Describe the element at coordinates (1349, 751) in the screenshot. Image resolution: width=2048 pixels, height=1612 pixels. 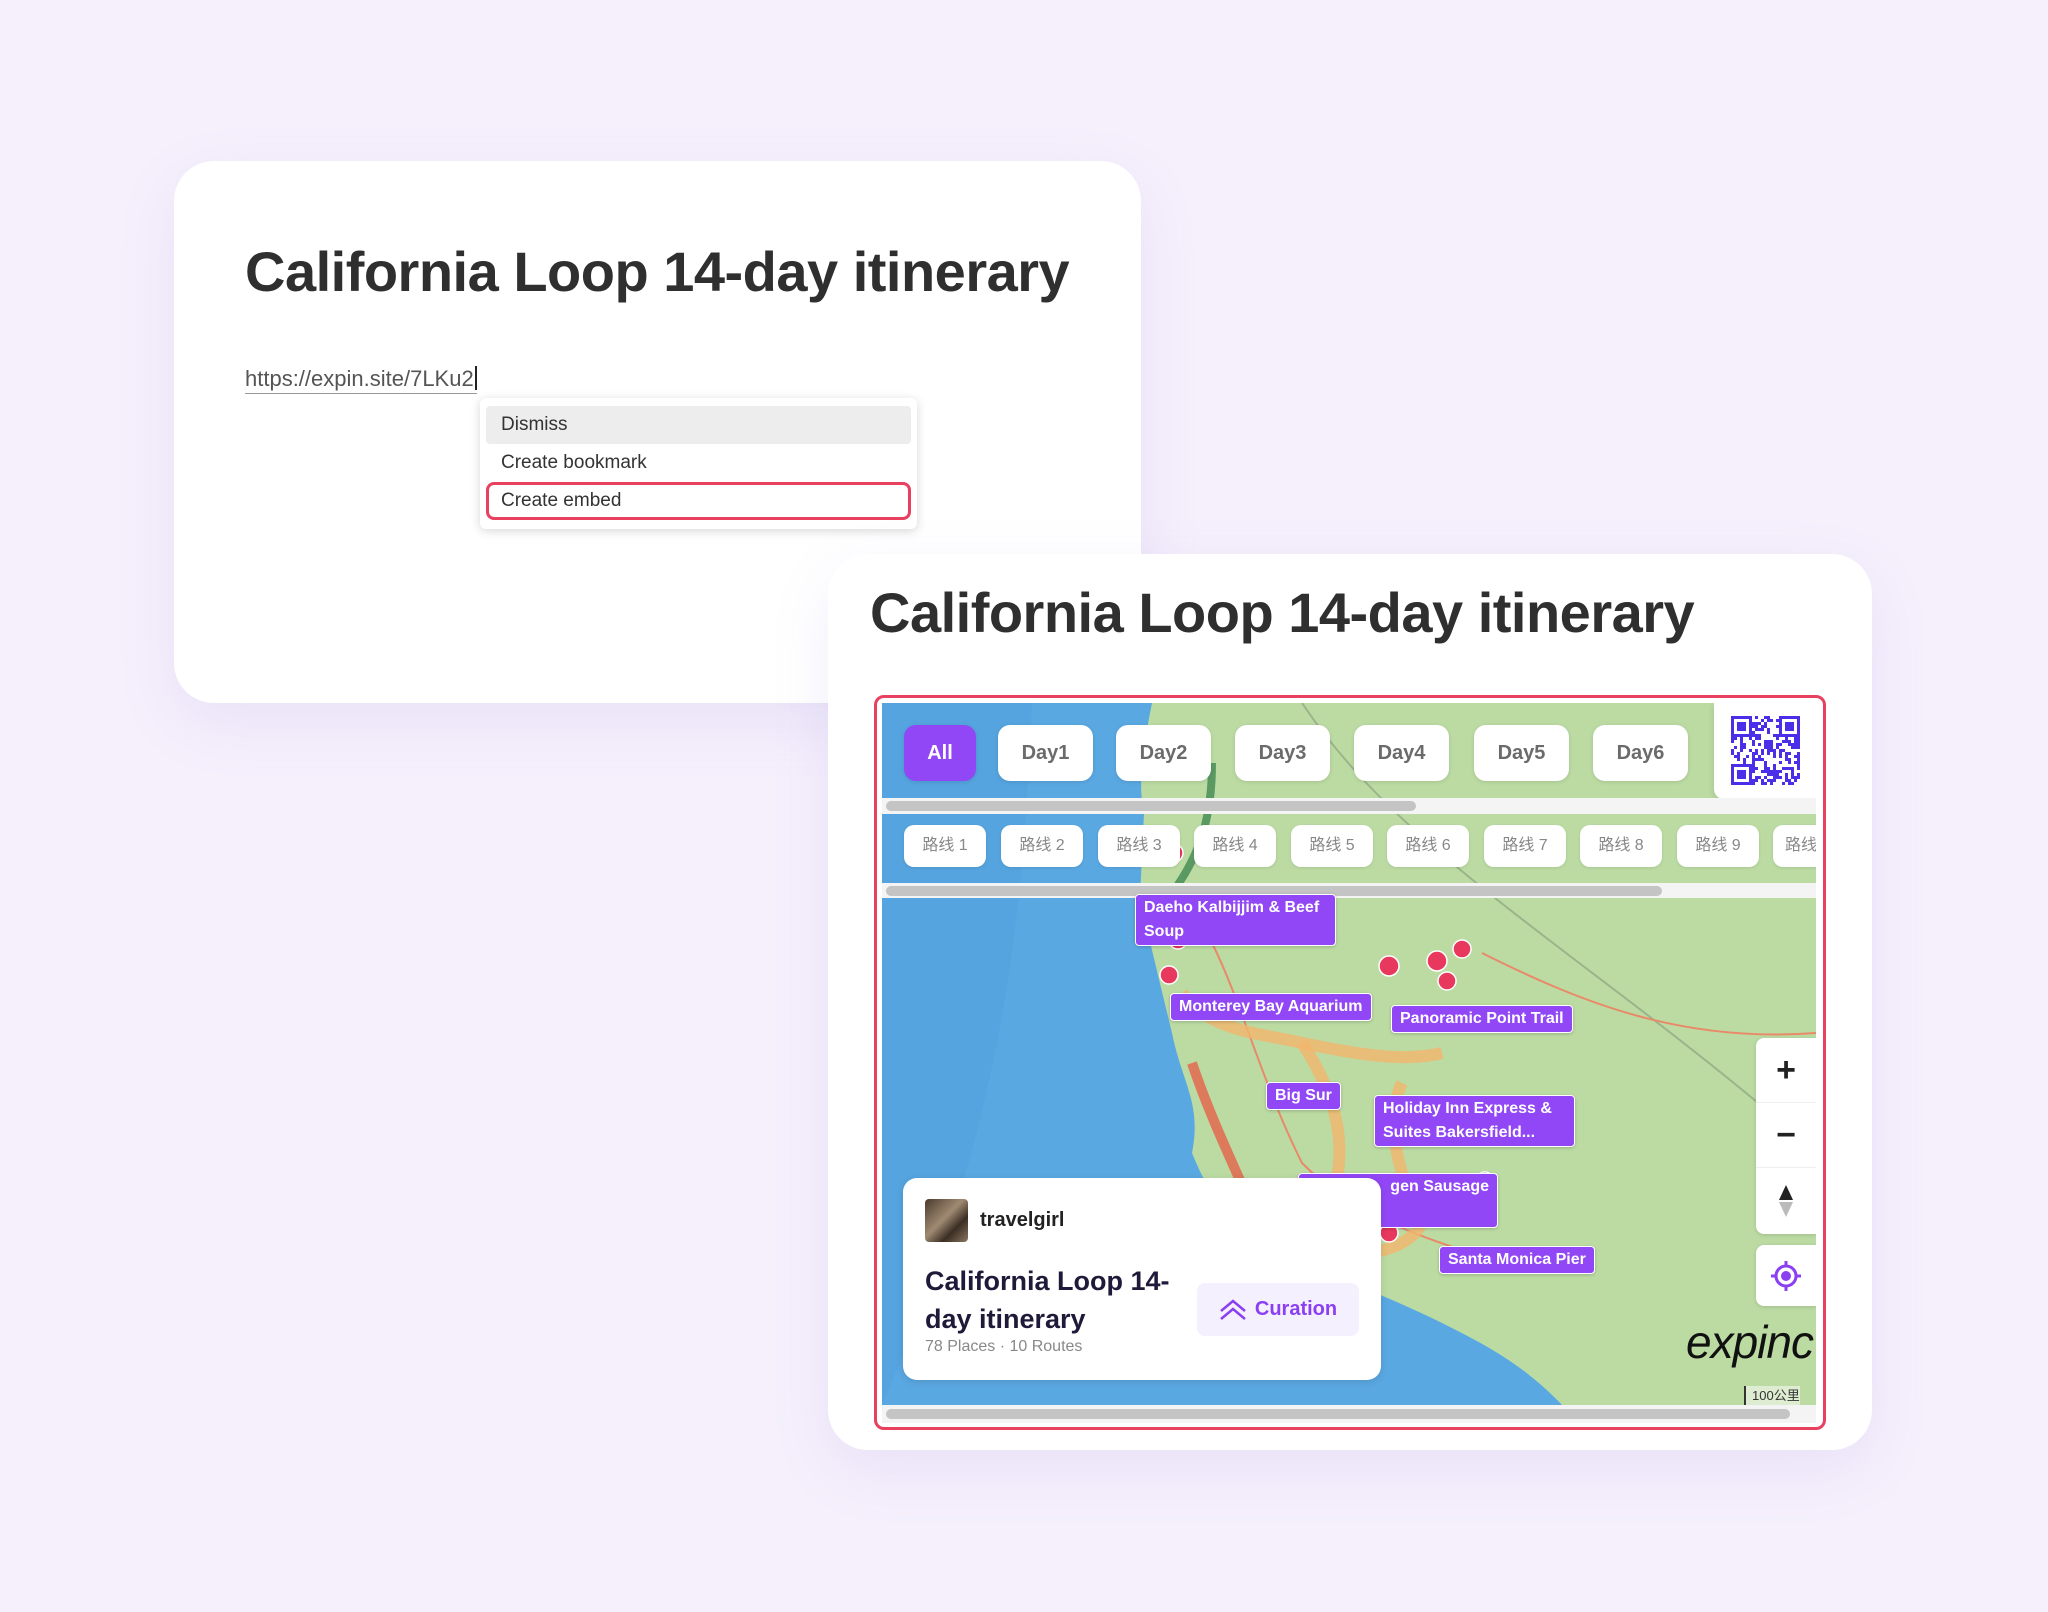
I see `day-tabs: All Day1 Day2 Day3 Day4 Day5 Day6` at that location.